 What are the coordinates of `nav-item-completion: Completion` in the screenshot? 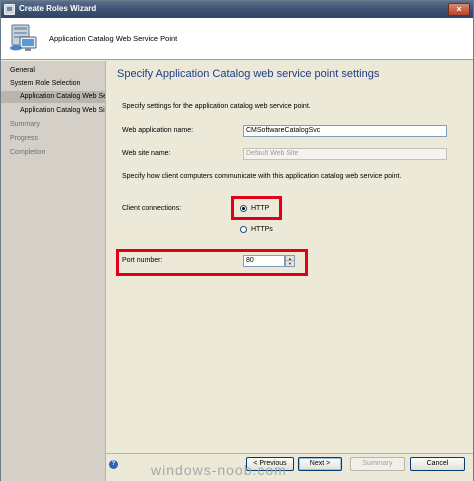 It's located at (28, 152).